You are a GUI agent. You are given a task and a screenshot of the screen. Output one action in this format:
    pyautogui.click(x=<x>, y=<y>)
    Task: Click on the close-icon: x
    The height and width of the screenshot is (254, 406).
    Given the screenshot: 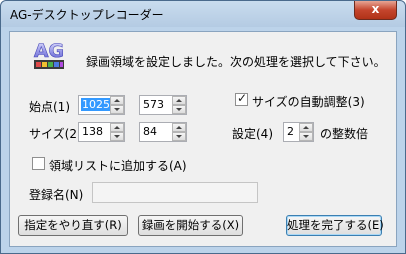 What is the action you would take?
    pyautogui.click(x=375, y=9)
    